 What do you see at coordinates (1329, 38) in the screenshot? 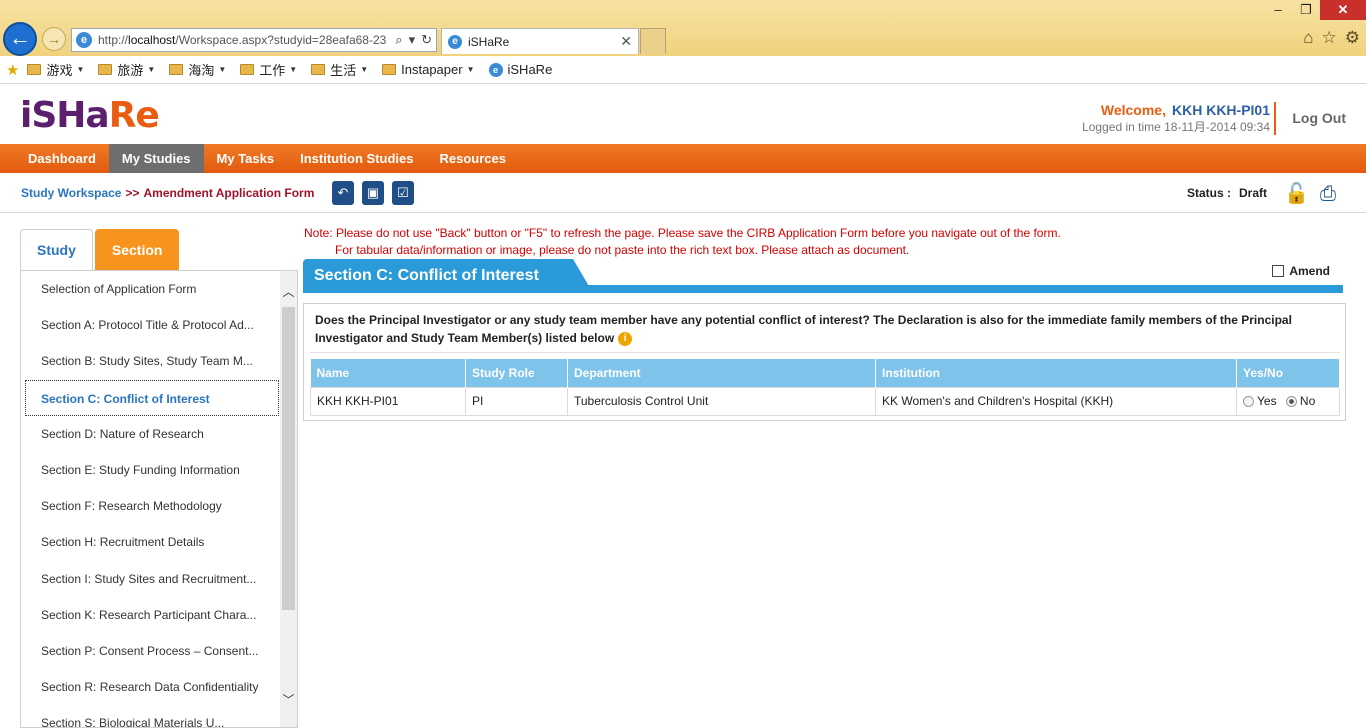
I see `favorites-star-icon: ☆` at bounding box center [1329, 38].